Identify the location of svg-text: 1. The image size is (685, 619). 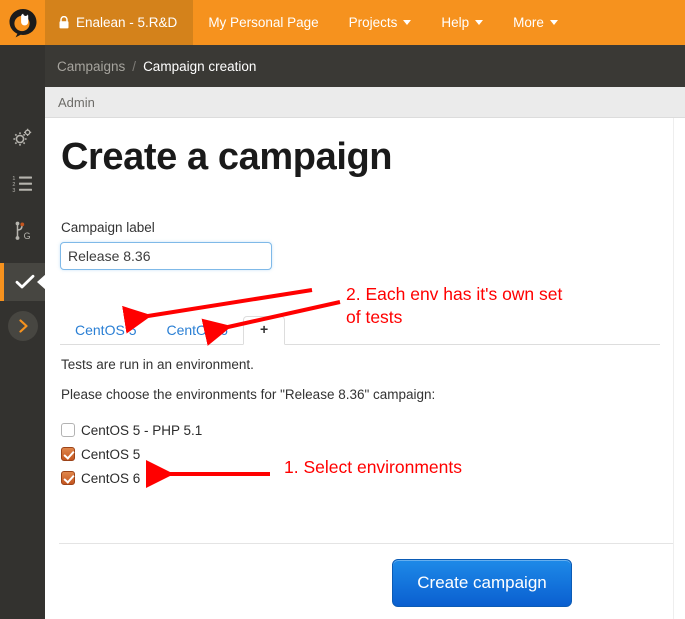
(13, 179).